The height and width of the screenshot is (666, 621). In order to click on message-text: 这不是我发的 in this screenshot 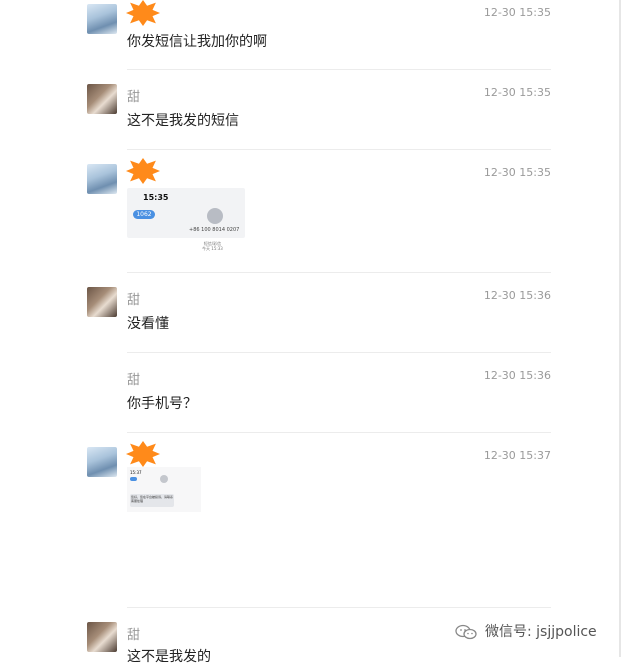, I will do `click(169, 657)`.